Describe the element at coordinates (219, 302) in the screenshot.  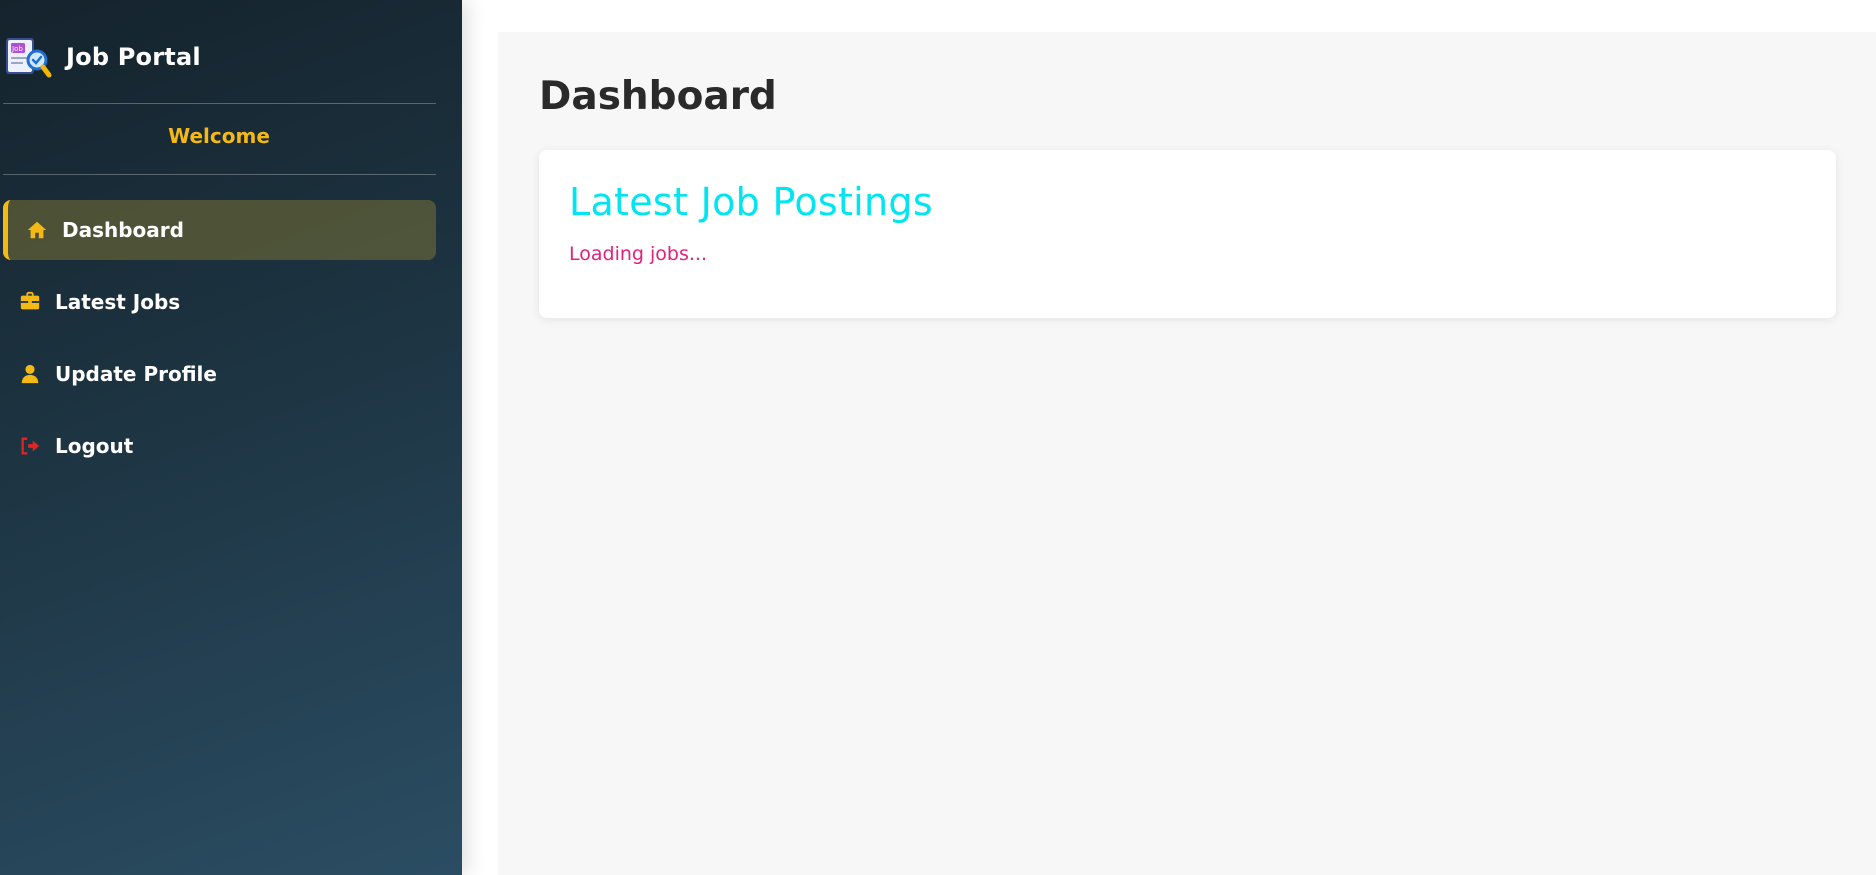
I see `sidebar-item-latest-jobs: Latest Jobs` at that location.